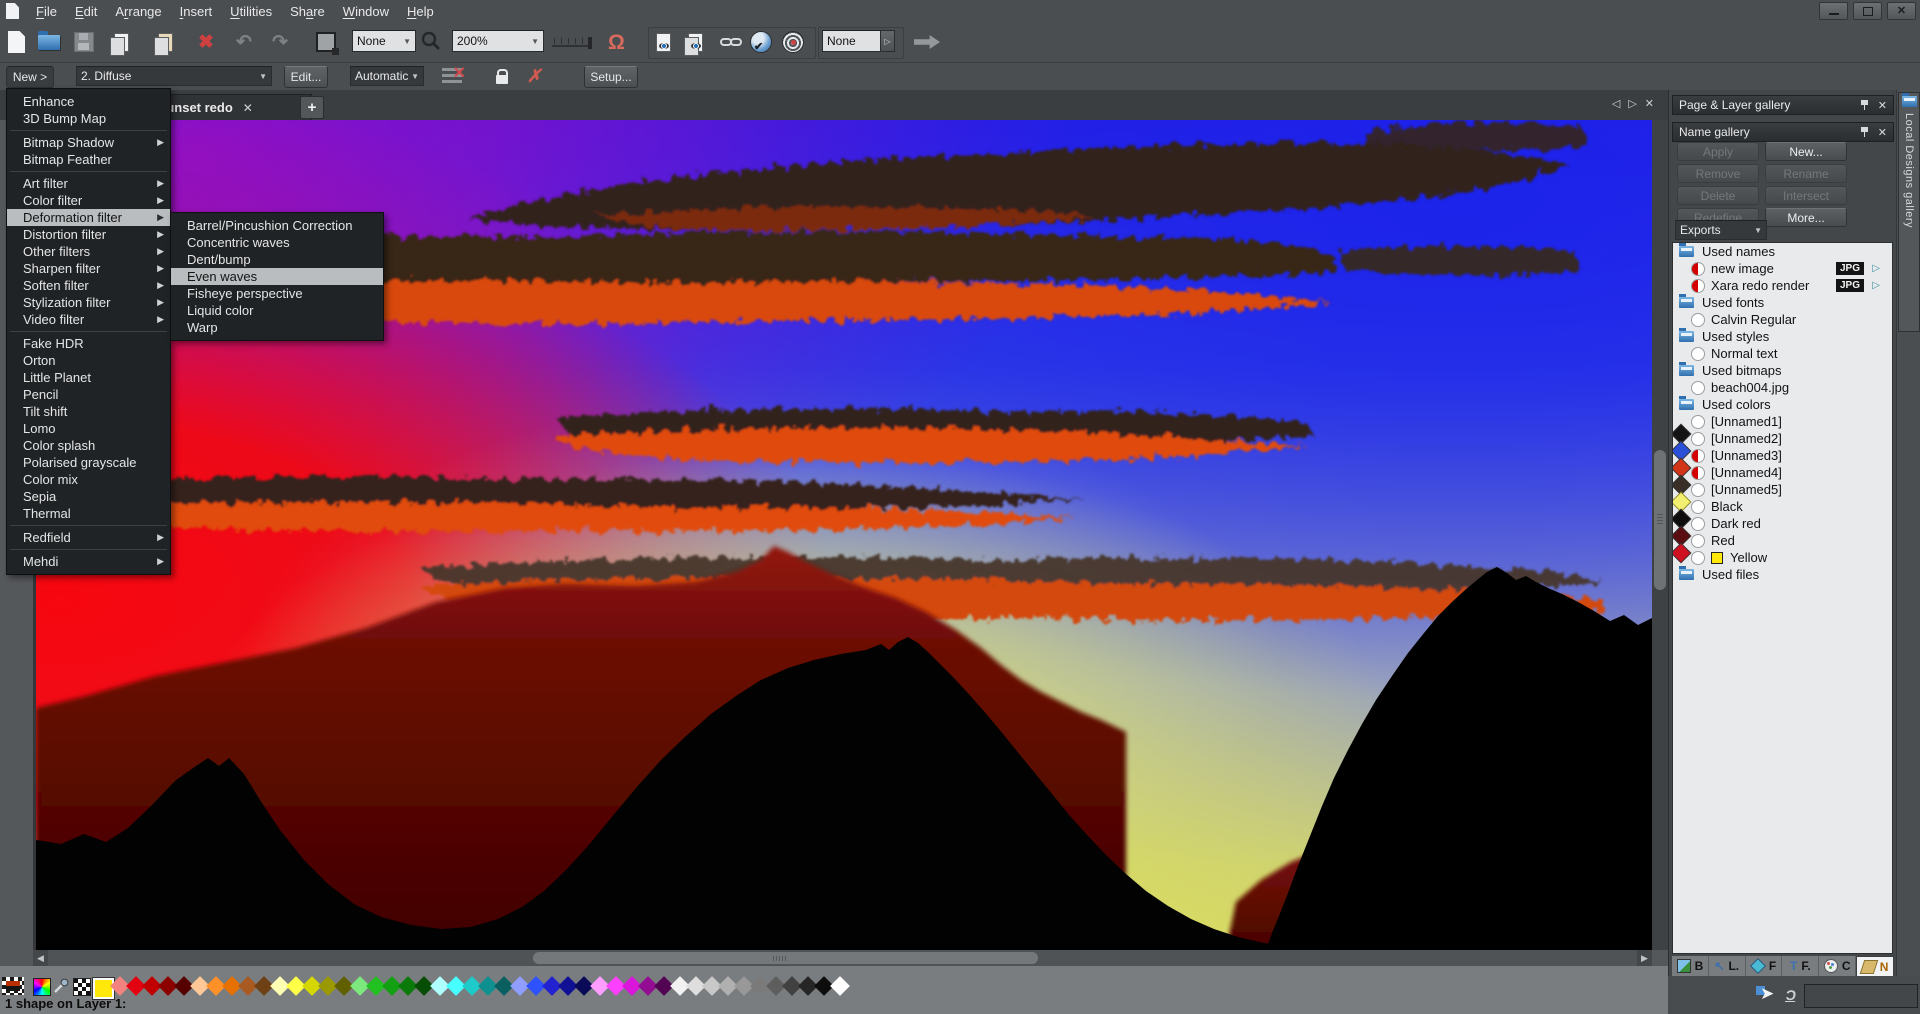  Describe the element at coordinates (1782, 336) in the screenshot. I see `tree-row-used-styles: Used styles` at that location.